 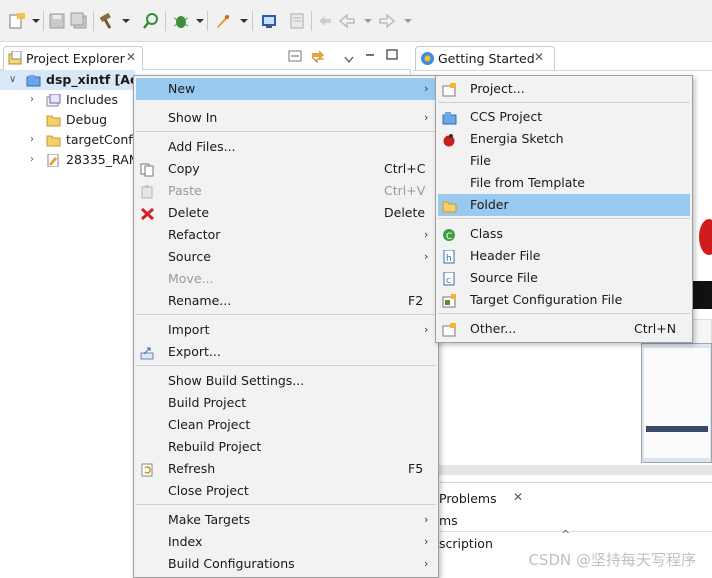 What do you see at coordinates (286, 447) in the screenshot?
I see `menu-item-rebuild-project: Rebuild Project` at bounding box center [286, 447].